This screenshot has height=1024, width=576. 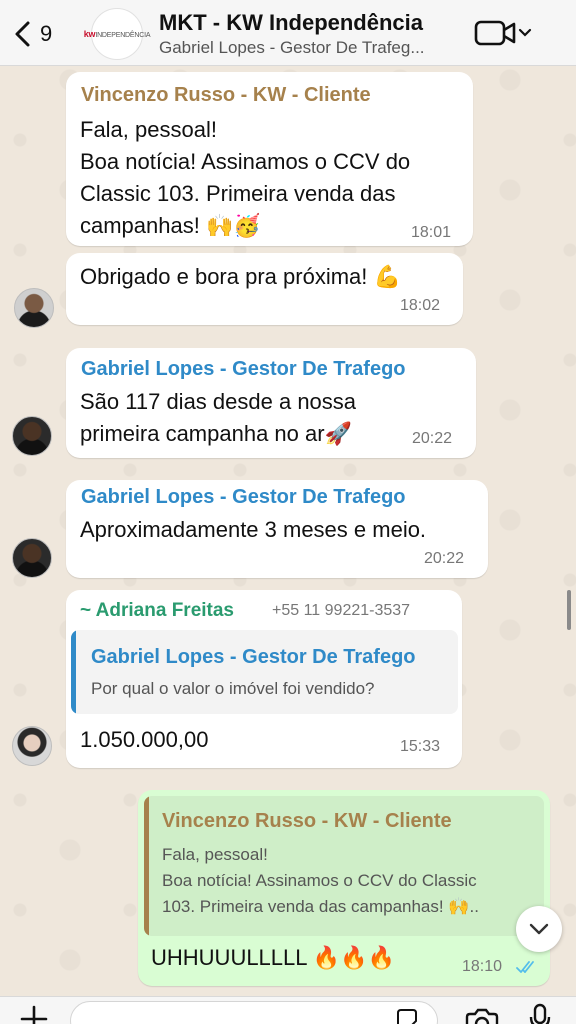 I want to click on message-text-line: São 117 dias desde a nossa, so click(x=218, y=401).